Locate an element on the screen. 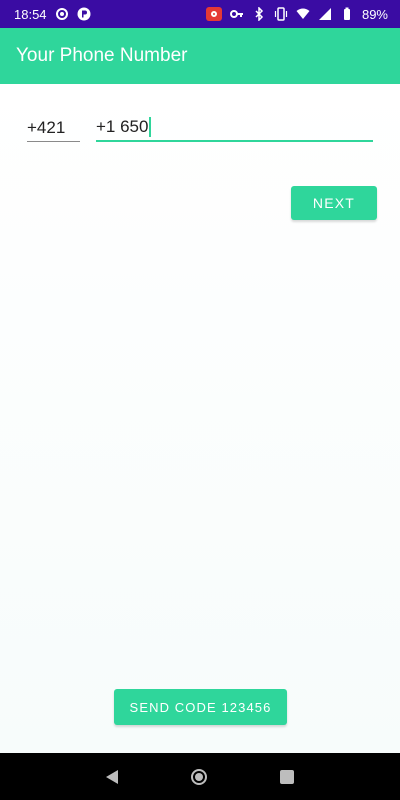 The height and width of the screenshot is (800, 400). country-code-field: +421 is located at coordinates (53, 128).